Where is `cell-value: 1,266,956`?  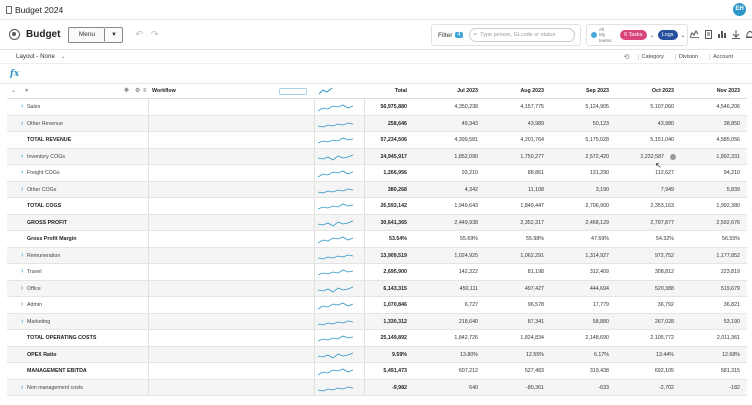
cell-value: 1,266,956 is located at coordinates (377, 173).